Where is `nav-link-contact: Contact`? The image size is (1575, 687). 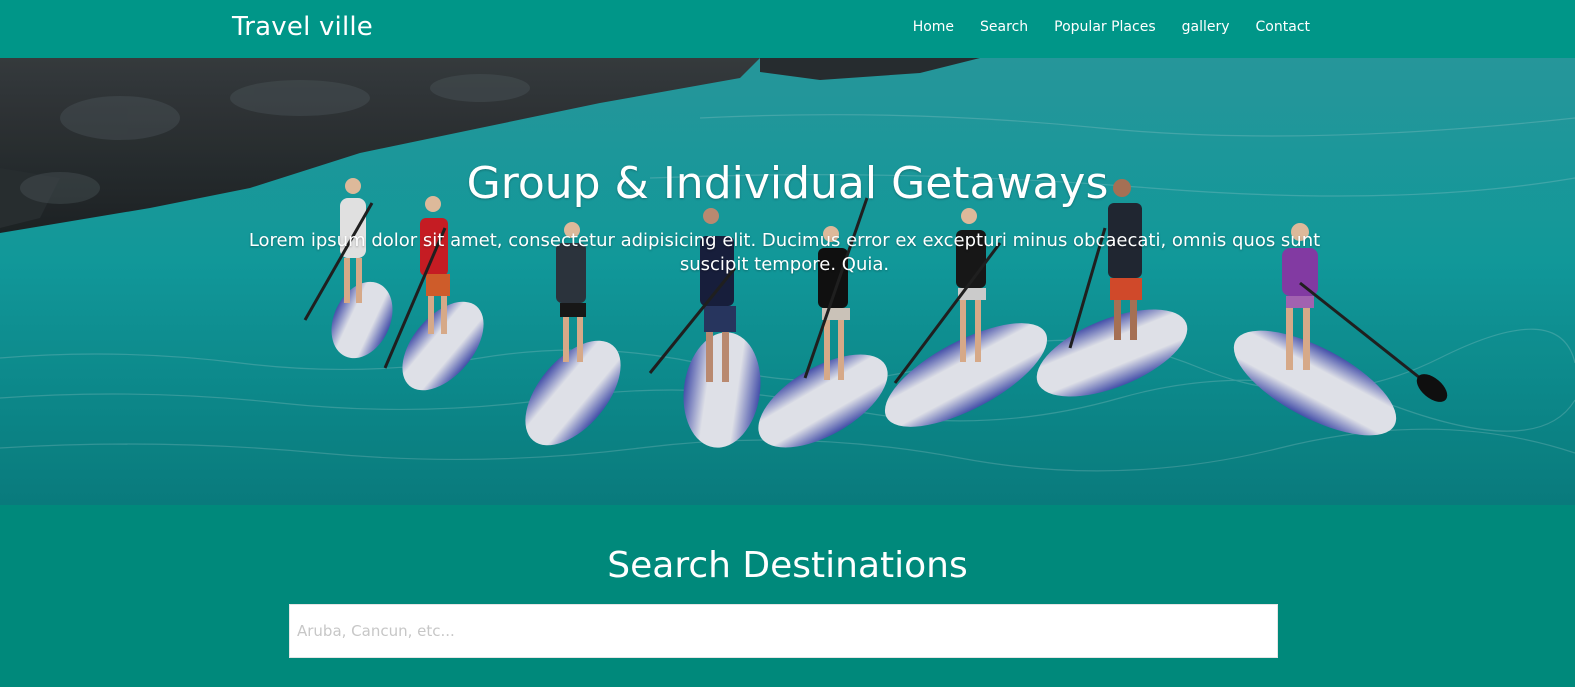 nav-link-contact: Contact is located at coordinates (1283, 27).